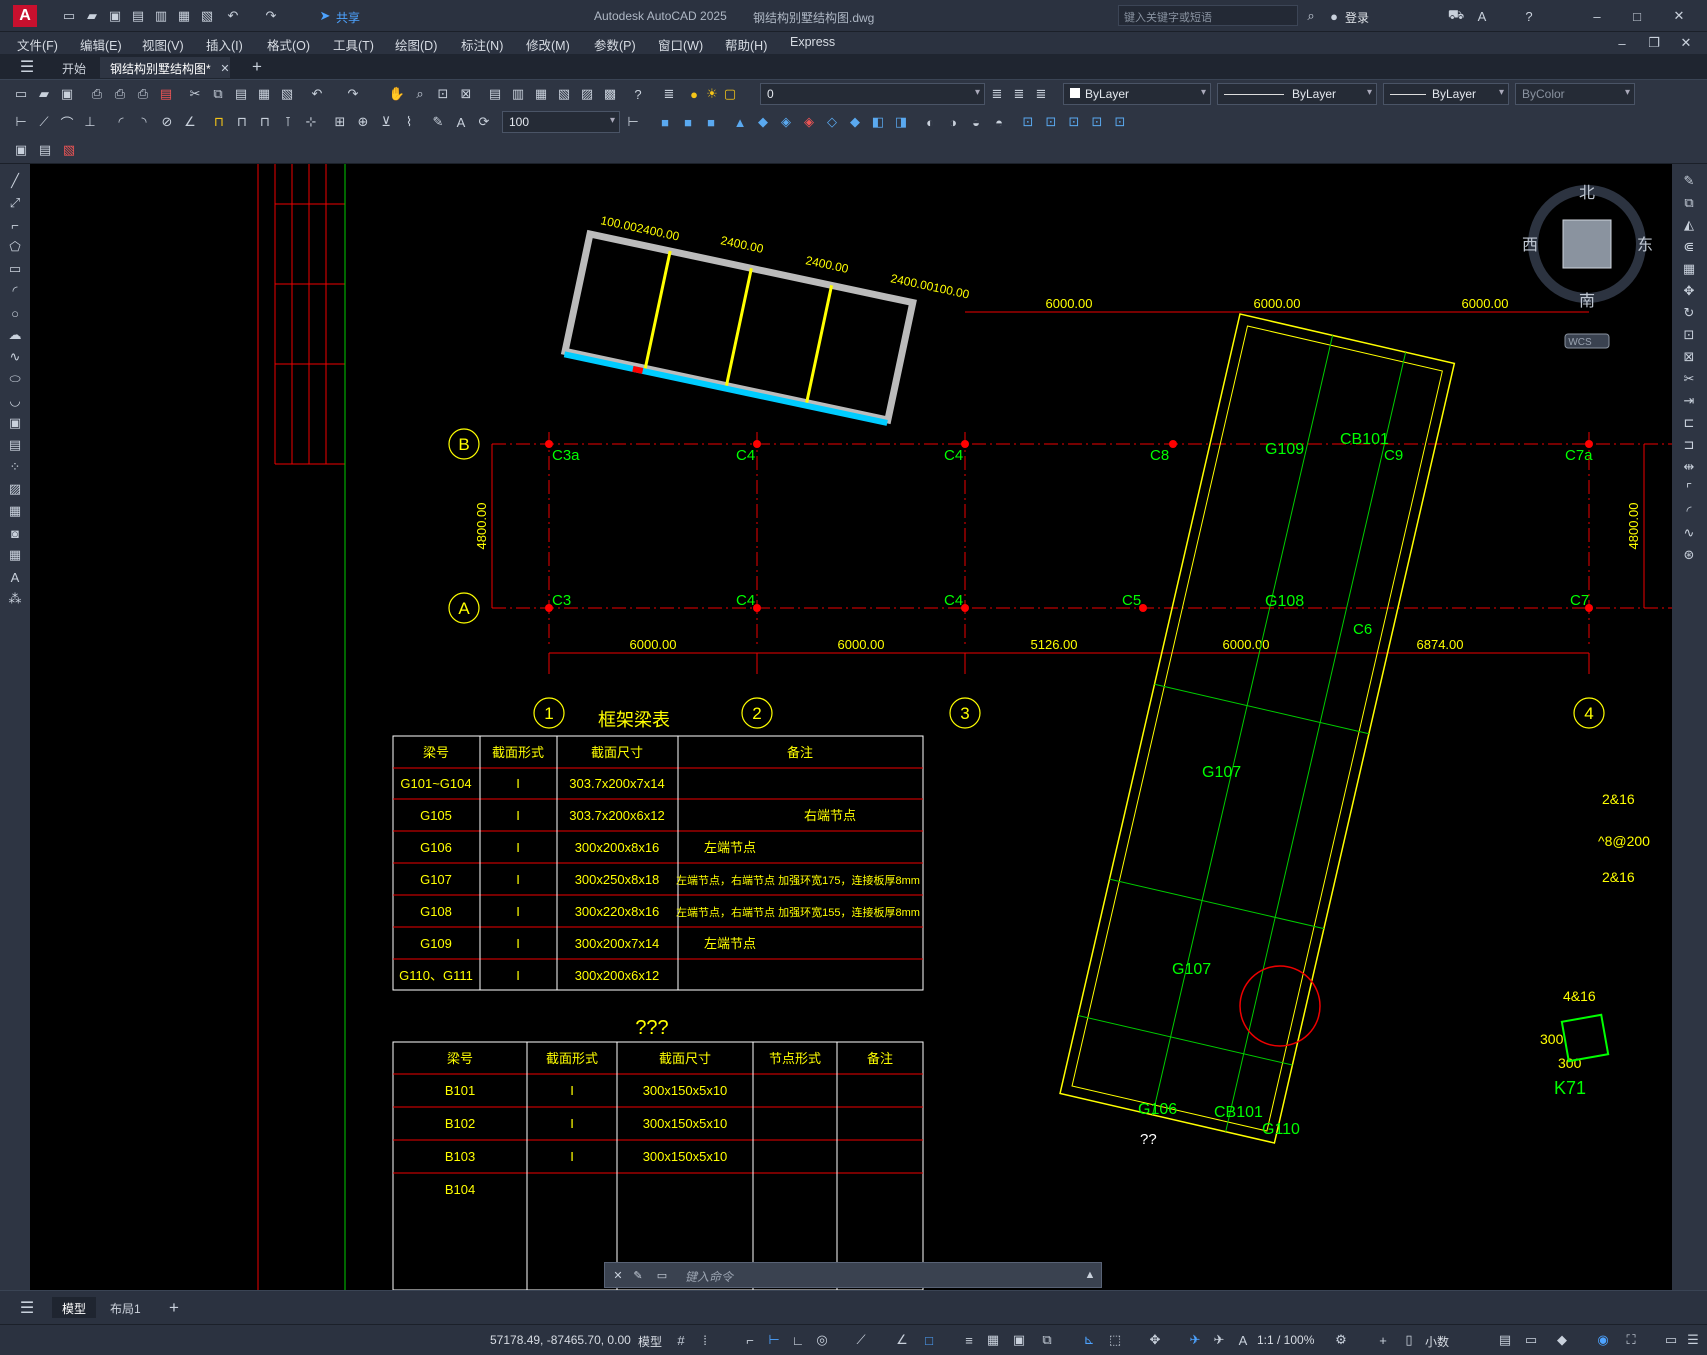  I want to click on viewcube: 北 南 东 西 WCS, so click(1587, 266).